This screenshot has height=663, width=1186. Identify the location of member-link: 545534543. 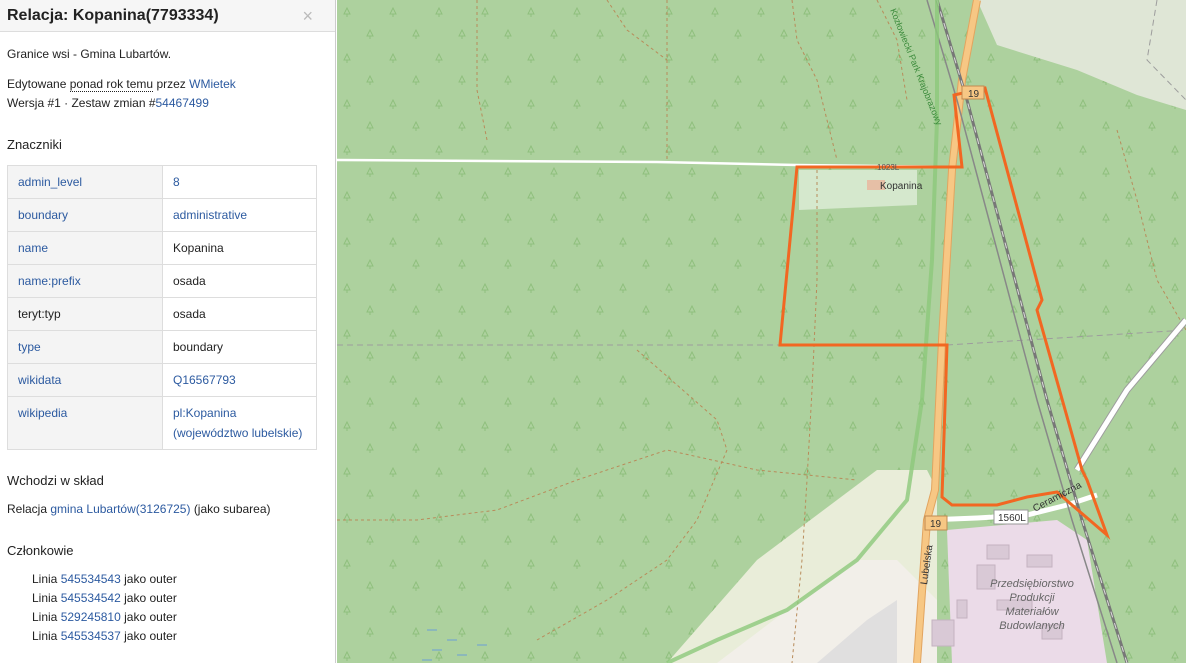
(91, 579).